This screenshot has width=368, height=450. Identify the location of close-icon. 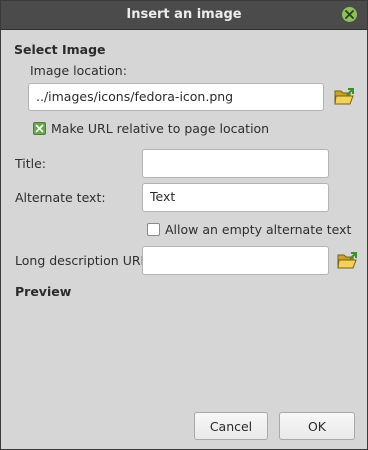
(349, 14).